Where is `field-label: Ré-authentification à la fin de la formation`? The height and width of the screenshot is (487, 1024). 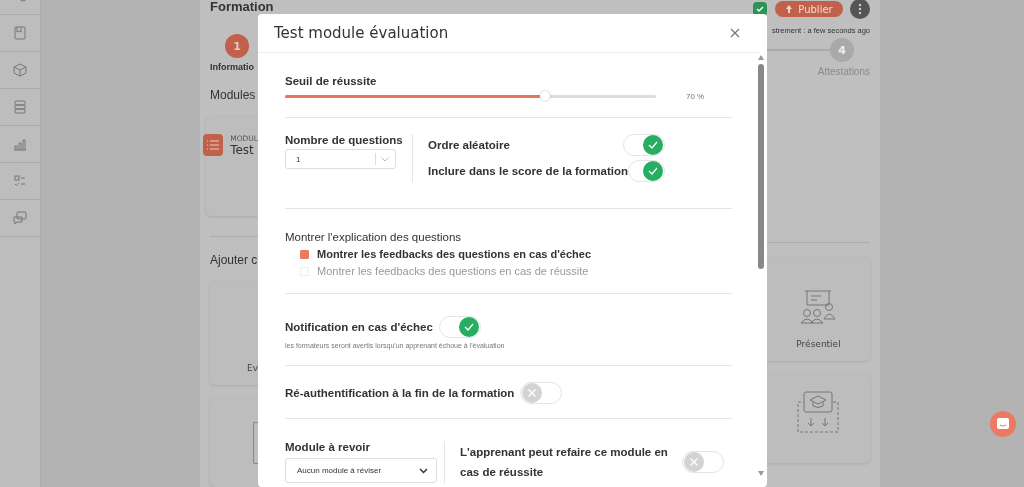
field-label: Ré-authentification à la fin de la formation is located at coordinates (400, 393).